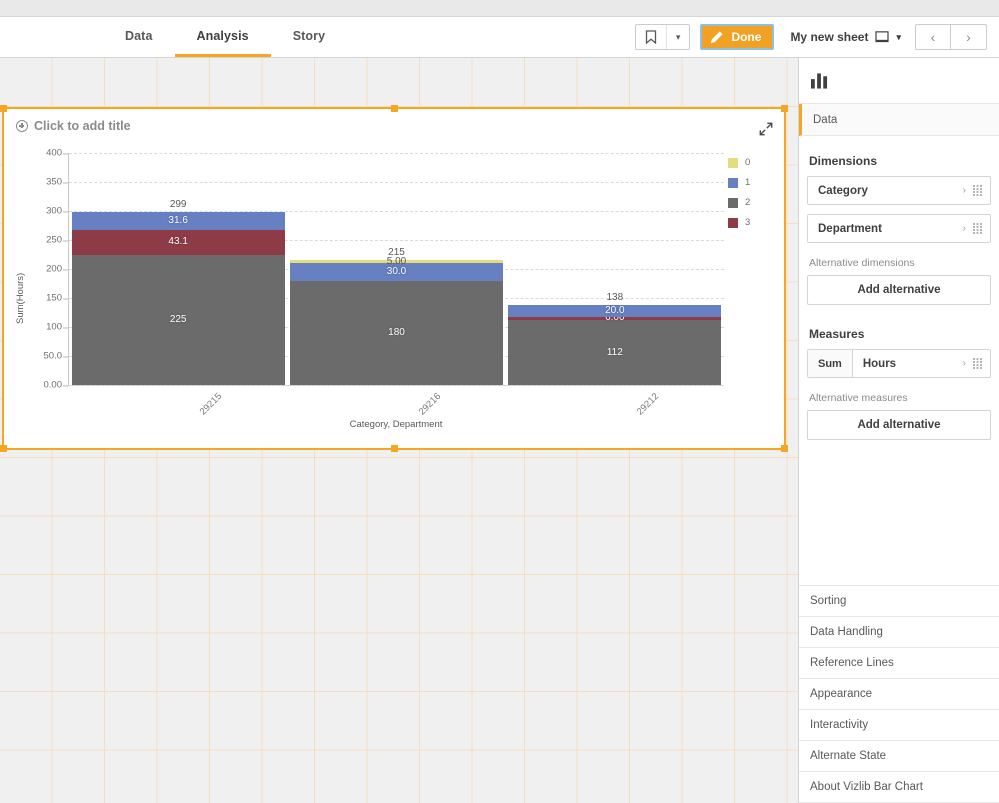 This screenshot has width=999, height=803. I want to click on y-axis-tick-label: 250, so click(57, 240).